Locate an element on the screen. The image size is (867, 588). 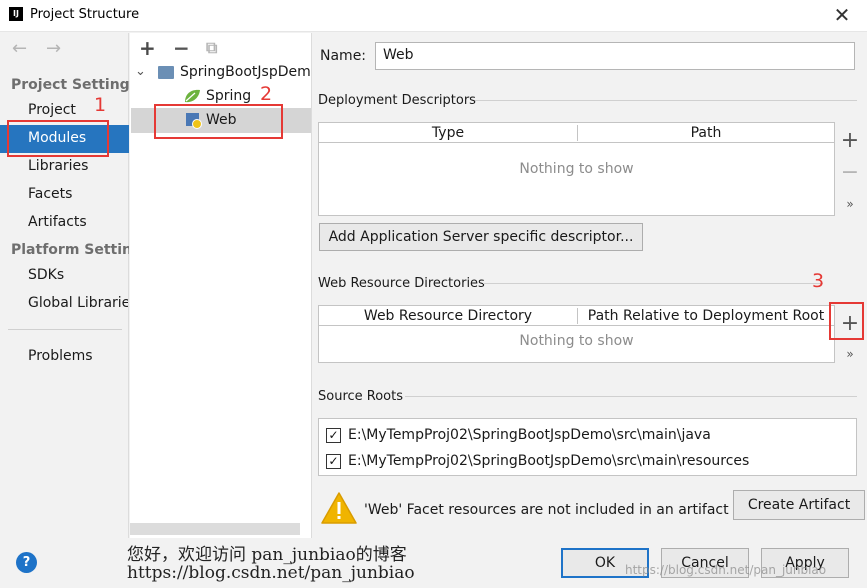
deployment-descriptors-table: Type Path Nothing to show is located at coordinates (576, 169).